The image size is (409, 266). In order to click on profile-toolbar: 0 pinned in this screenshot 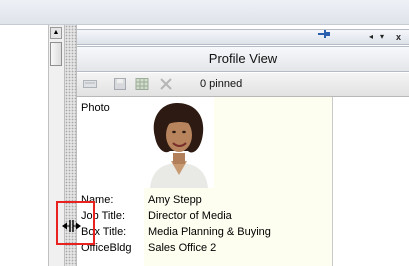, I will do `click(243, 85)`.